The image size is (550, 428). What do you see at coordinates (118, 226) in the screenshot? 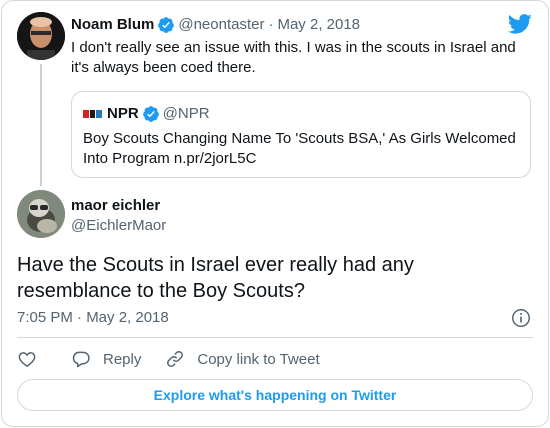
I see `author-handle: @EichlerMaor` at bounding box center [118, 226].